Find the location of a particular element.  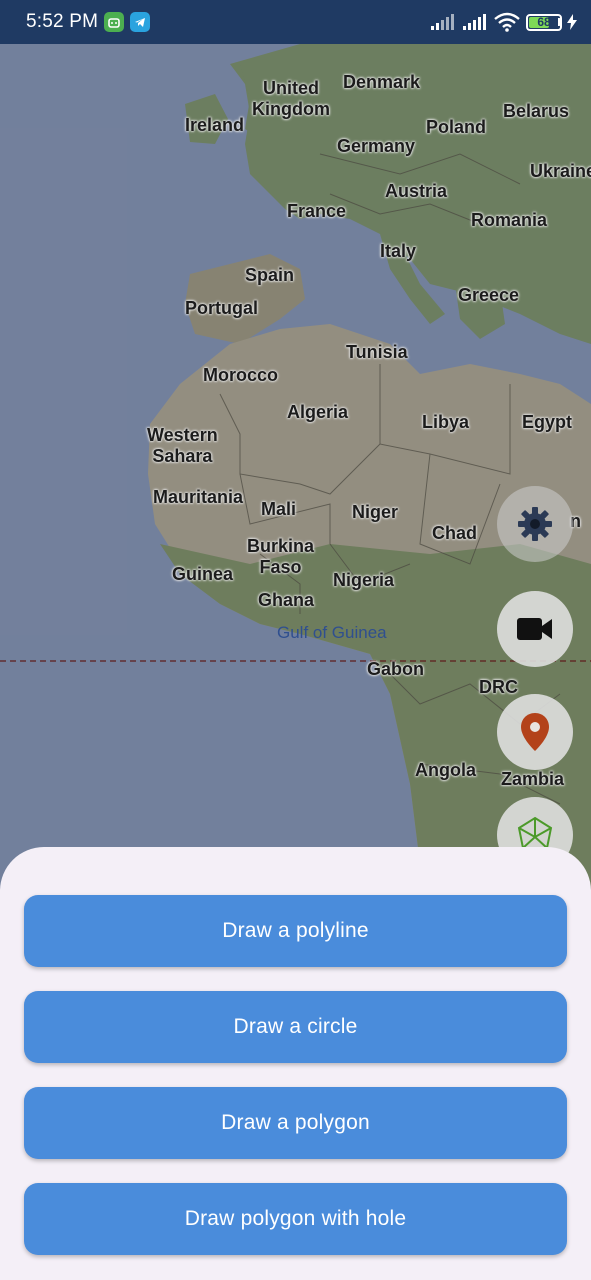

map-label-austria: Austria is located at coordinates (416, 191).